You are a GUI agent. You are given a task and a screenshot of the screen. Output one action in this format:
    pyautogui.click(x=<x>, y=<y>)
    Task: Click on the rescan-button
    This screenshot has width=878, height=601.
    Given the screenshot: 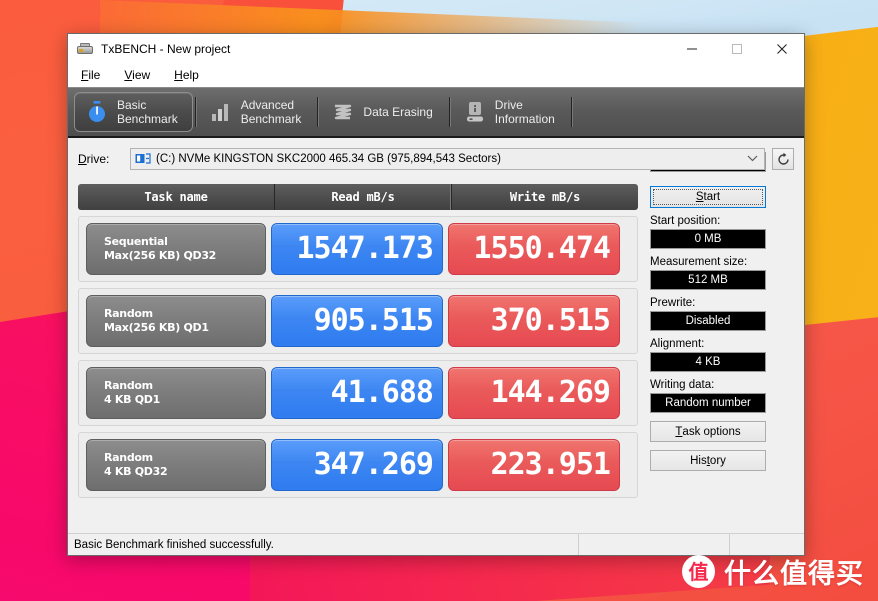 What is the action you would take?
    pyautogui.click(x=783, y=159)
    